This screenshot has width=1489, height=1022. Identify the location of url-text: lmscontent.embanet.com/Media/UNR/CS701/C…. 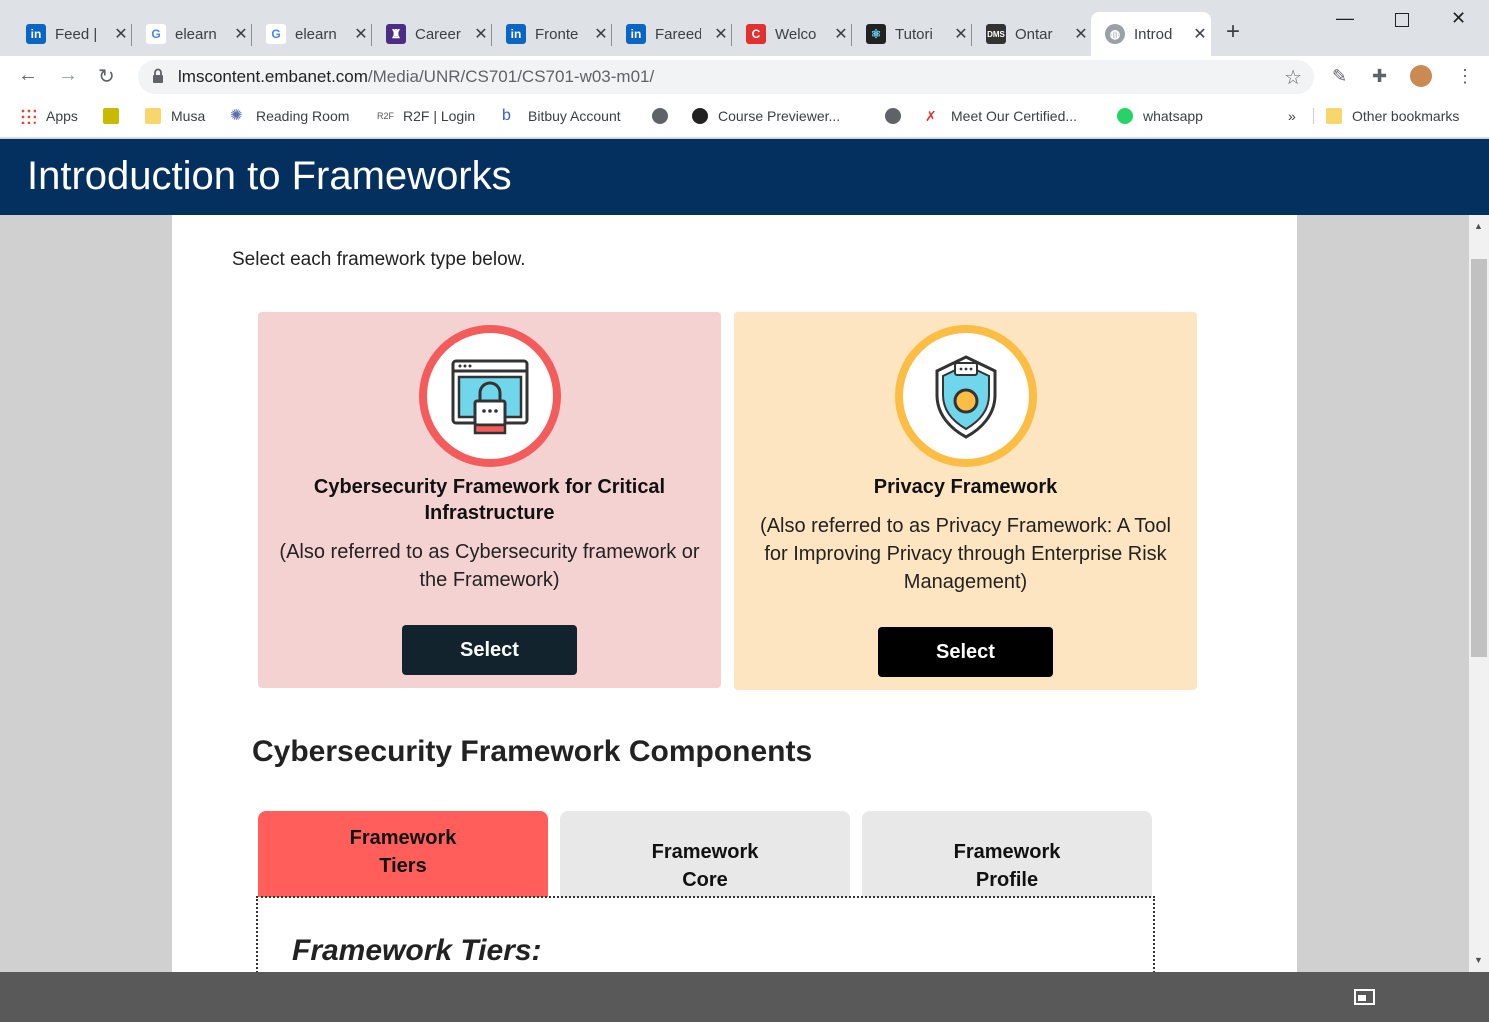
(416, 76).